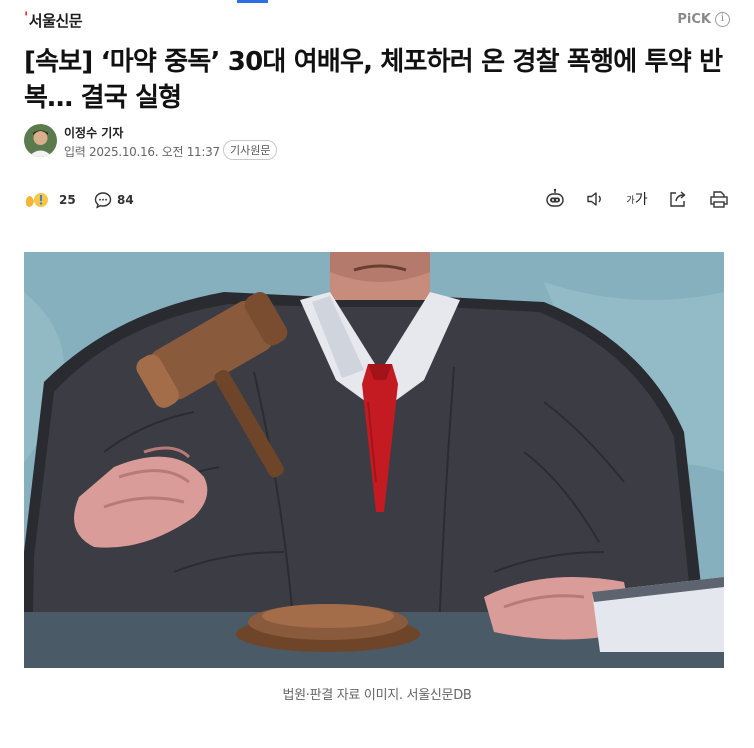 The width and height of the screenshot is (754, 748). What do you see at coordinates (50, 200) in the screenshot?
I see `reaction-button: 25` at bounding box center [50, 200].